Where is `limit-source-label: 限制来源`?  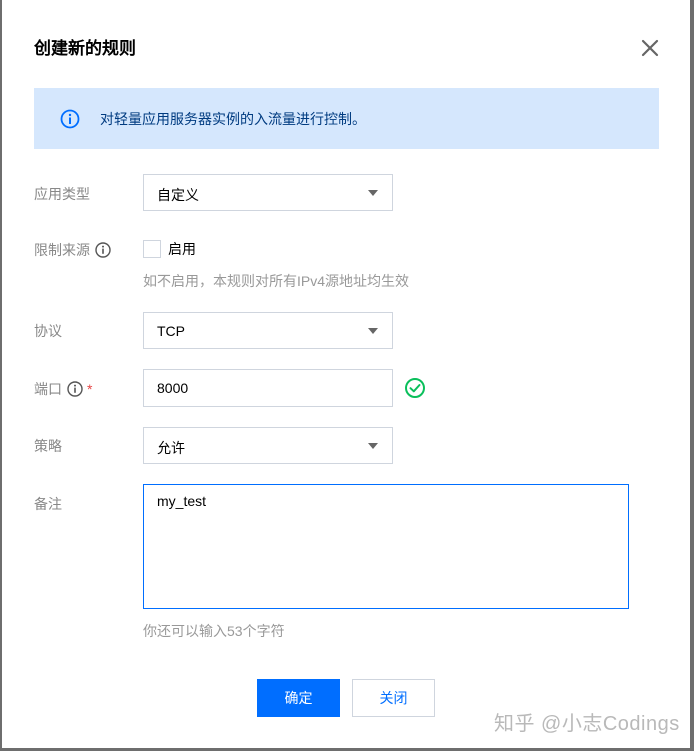
limit-source-label: 限制来源 is located at coordinates (72, 250).